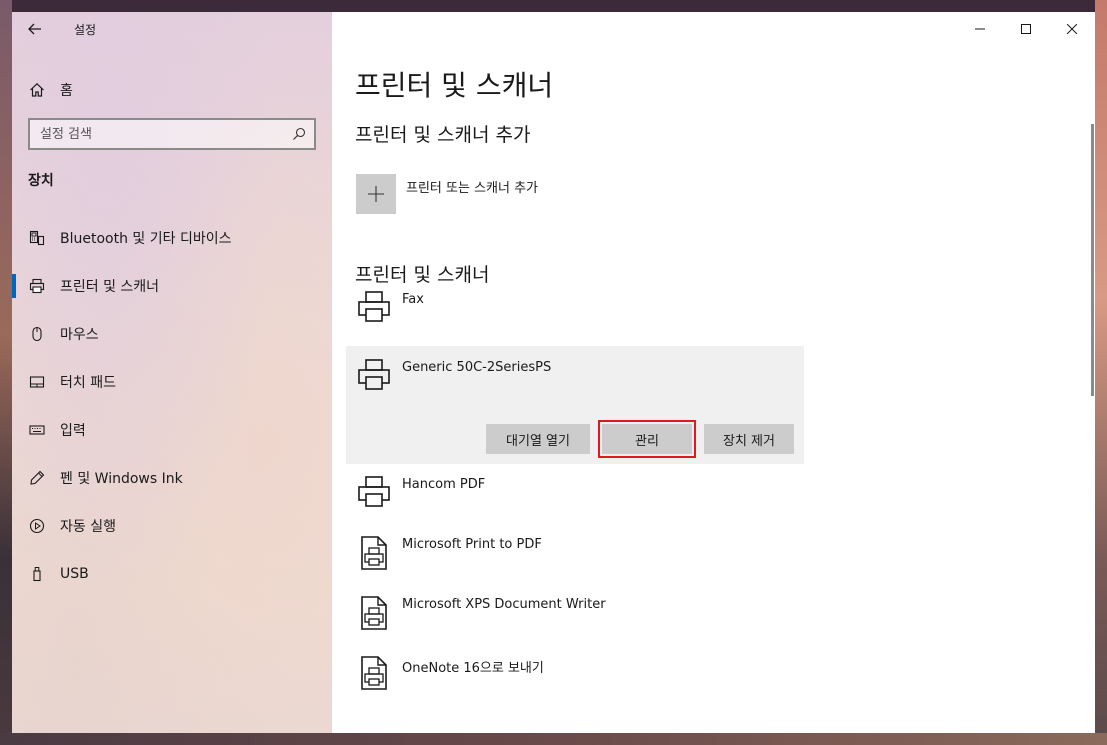 Image resolution: width=1107 pixels, height=745 pixels. I want to click on printer-actions: 대기열 열기 관리 장치 제거, so click(640, 439).